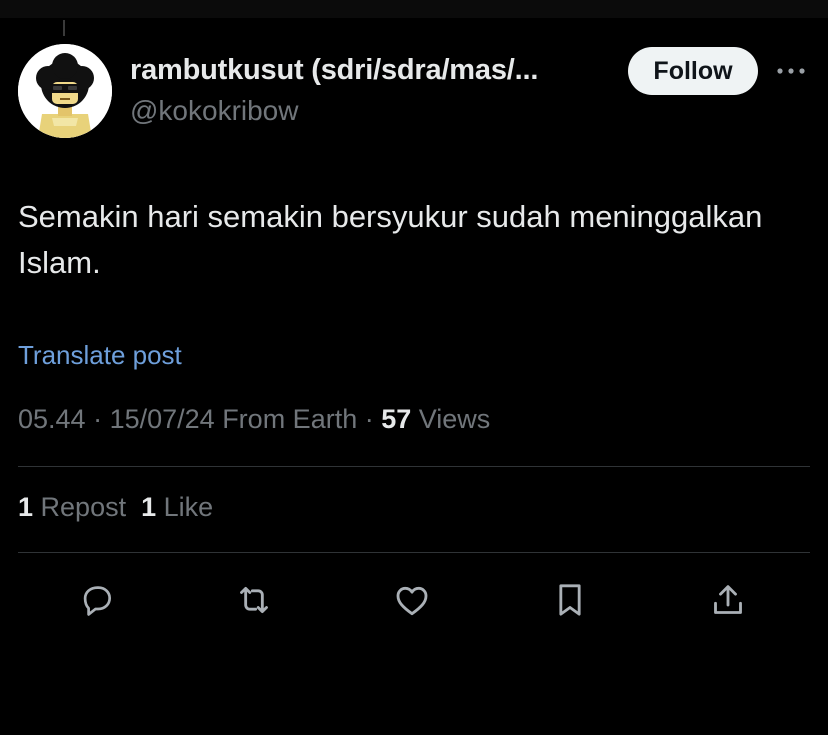  I want to click on reply-icon, so click(97, 601).